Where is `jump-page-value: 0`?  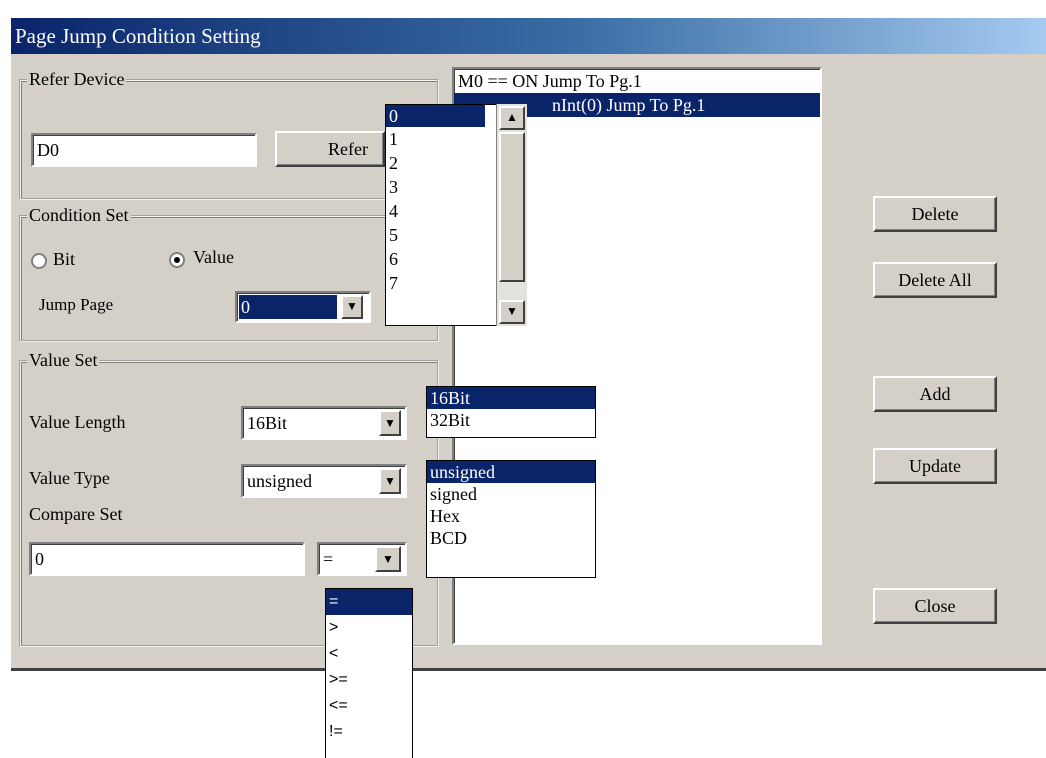 jump-page-value: 0 is located at coordinates (288, 307).